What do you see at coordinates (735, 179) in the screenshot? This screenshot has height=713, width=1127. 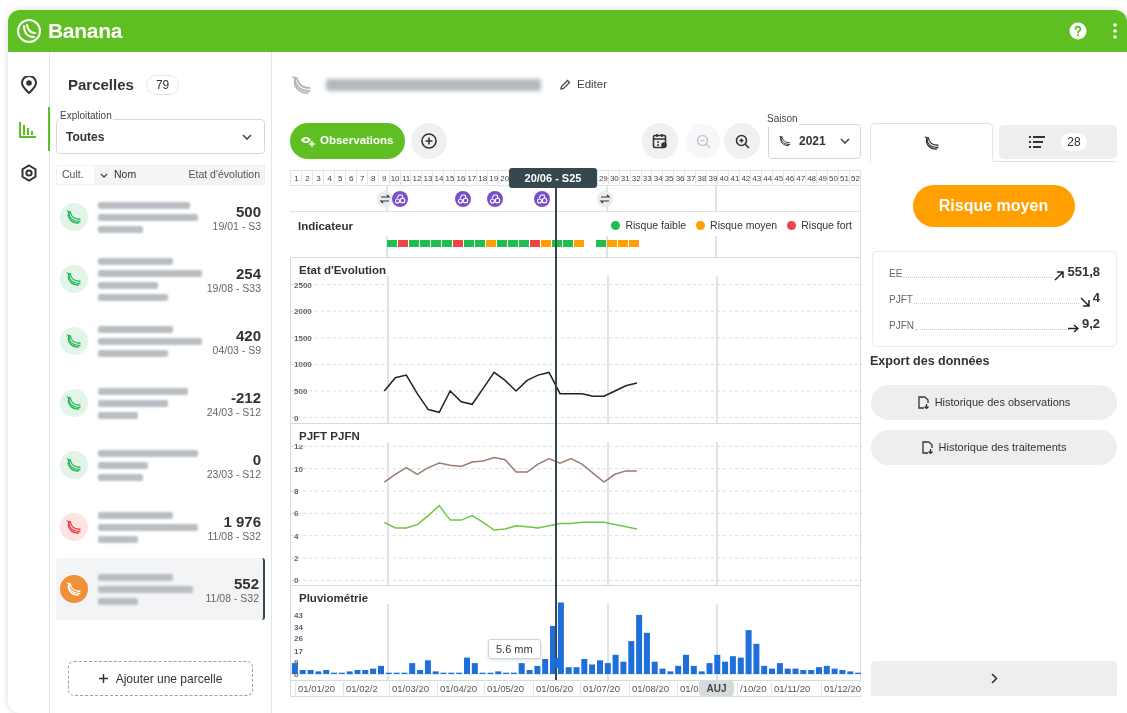 I see `week-number: 41` at bounding box center [735, 179].